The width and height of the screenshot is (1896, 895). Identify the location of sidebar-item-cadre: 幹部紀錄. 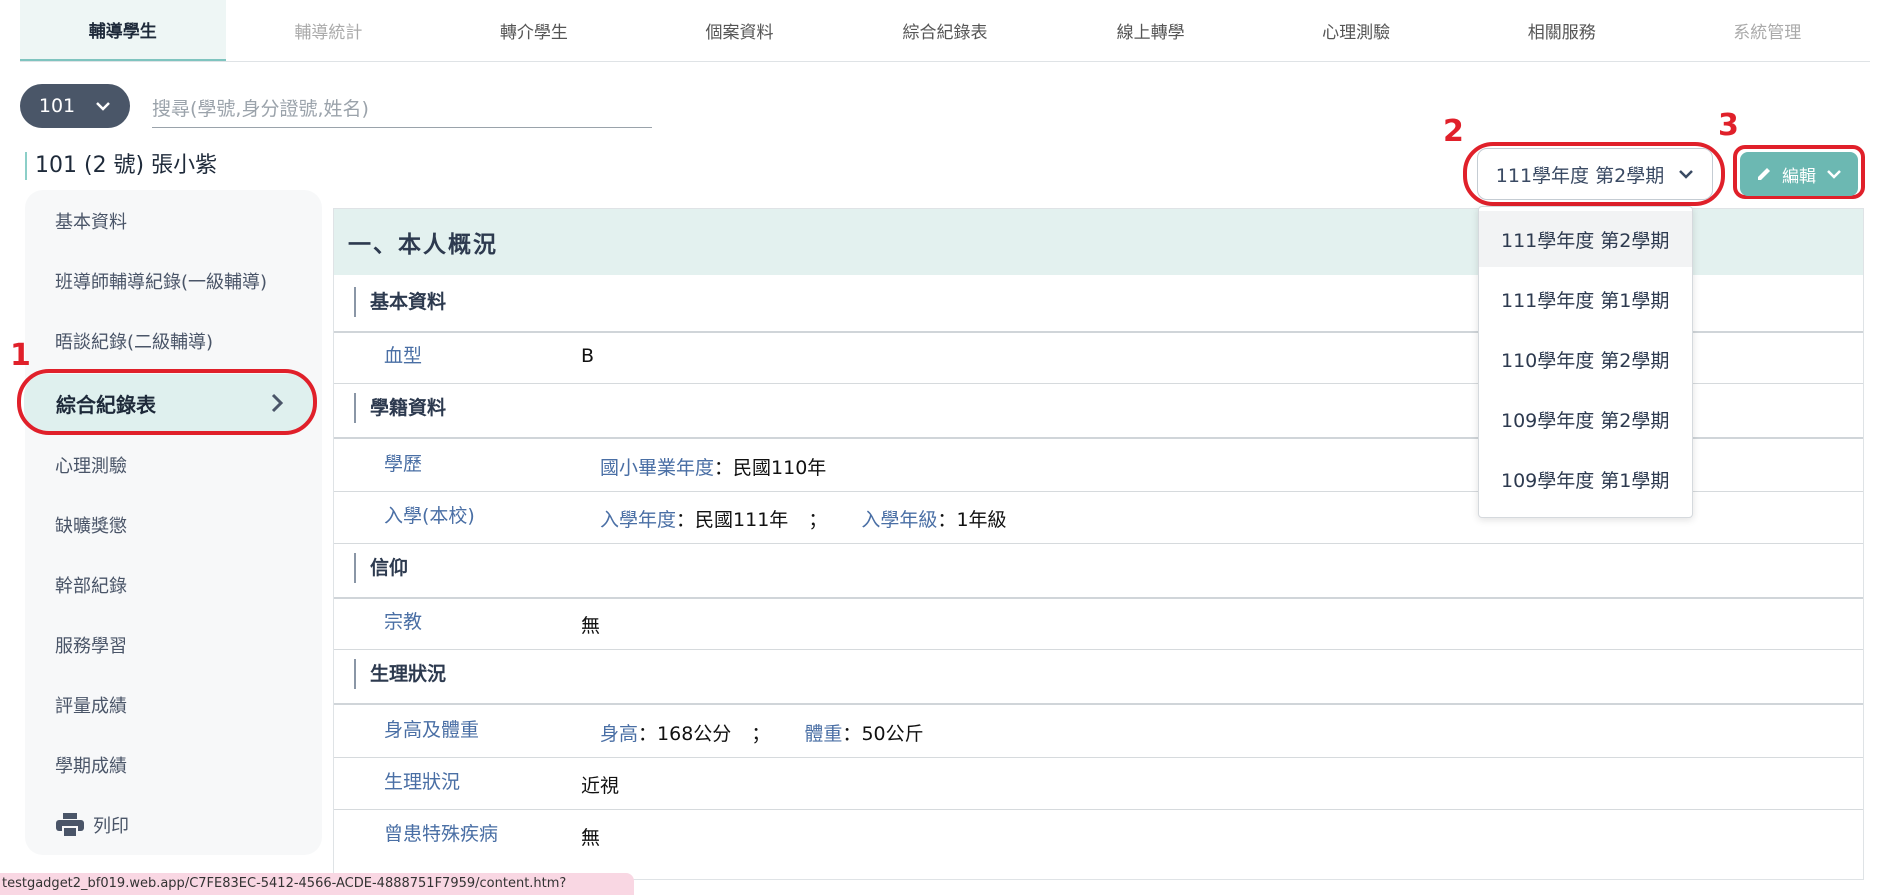
(91, 585).